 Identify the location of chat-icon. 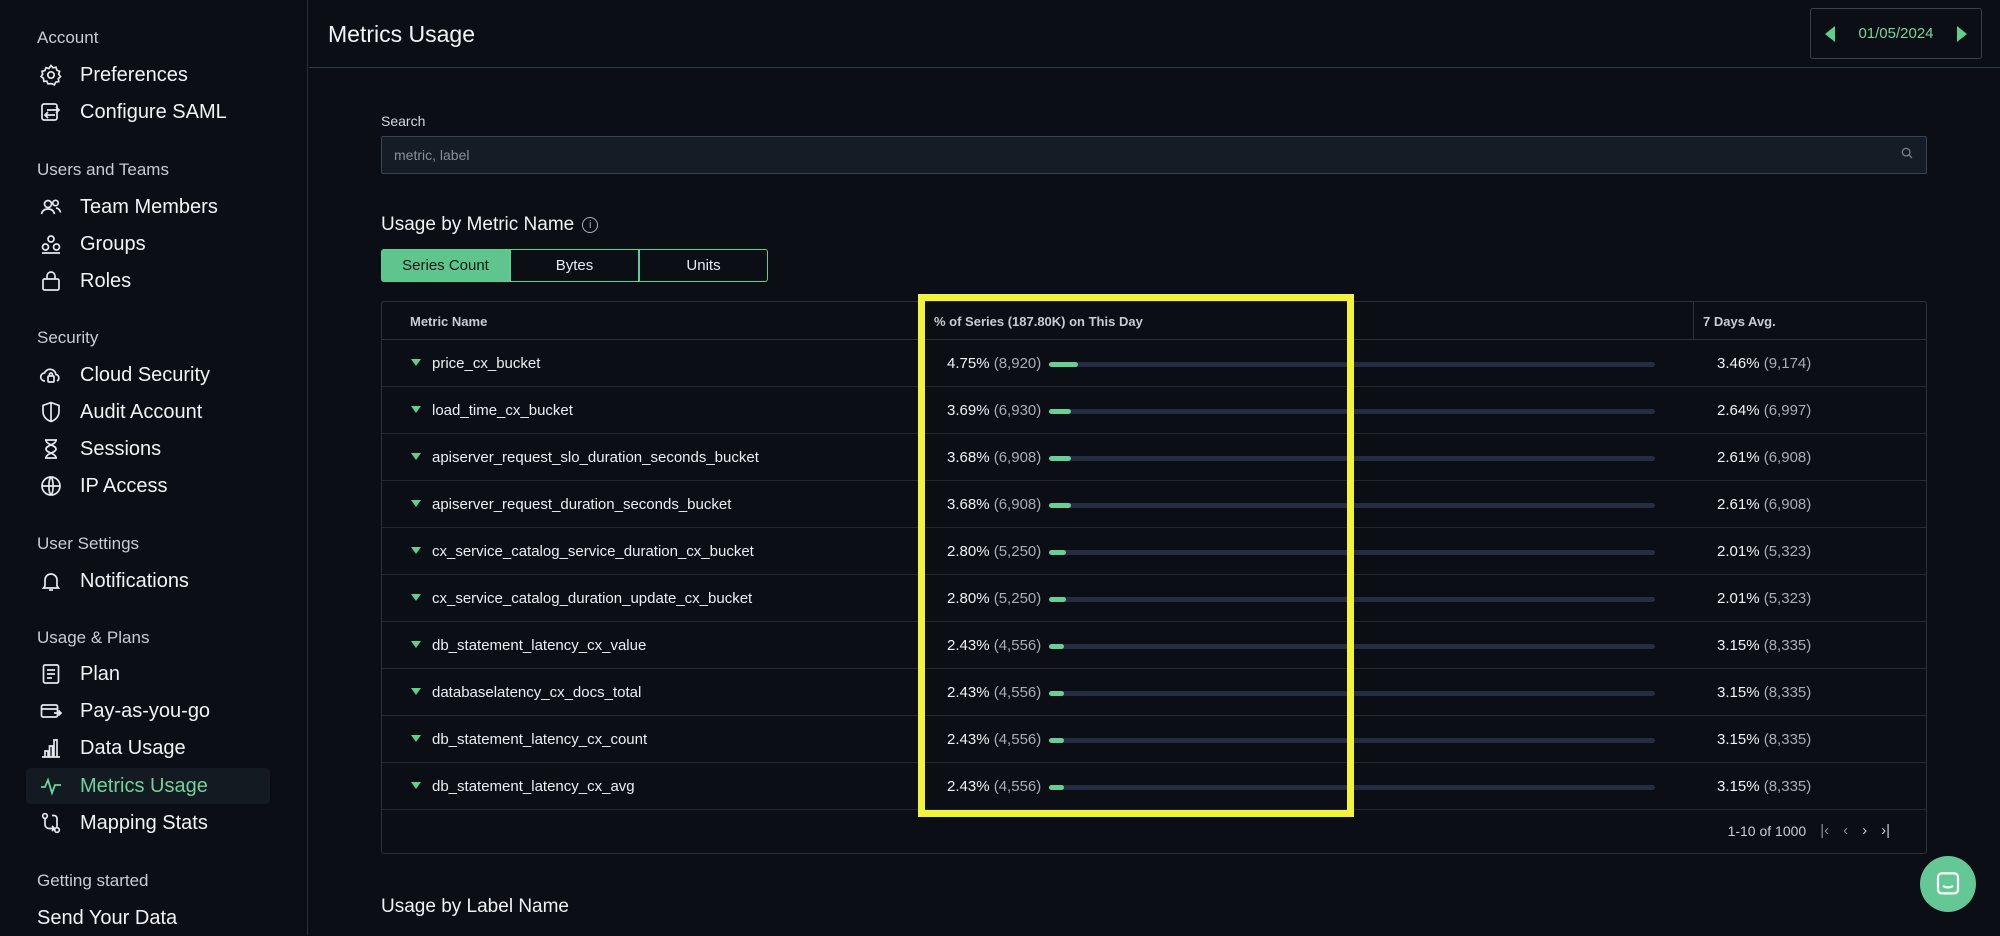
(1948, 883).